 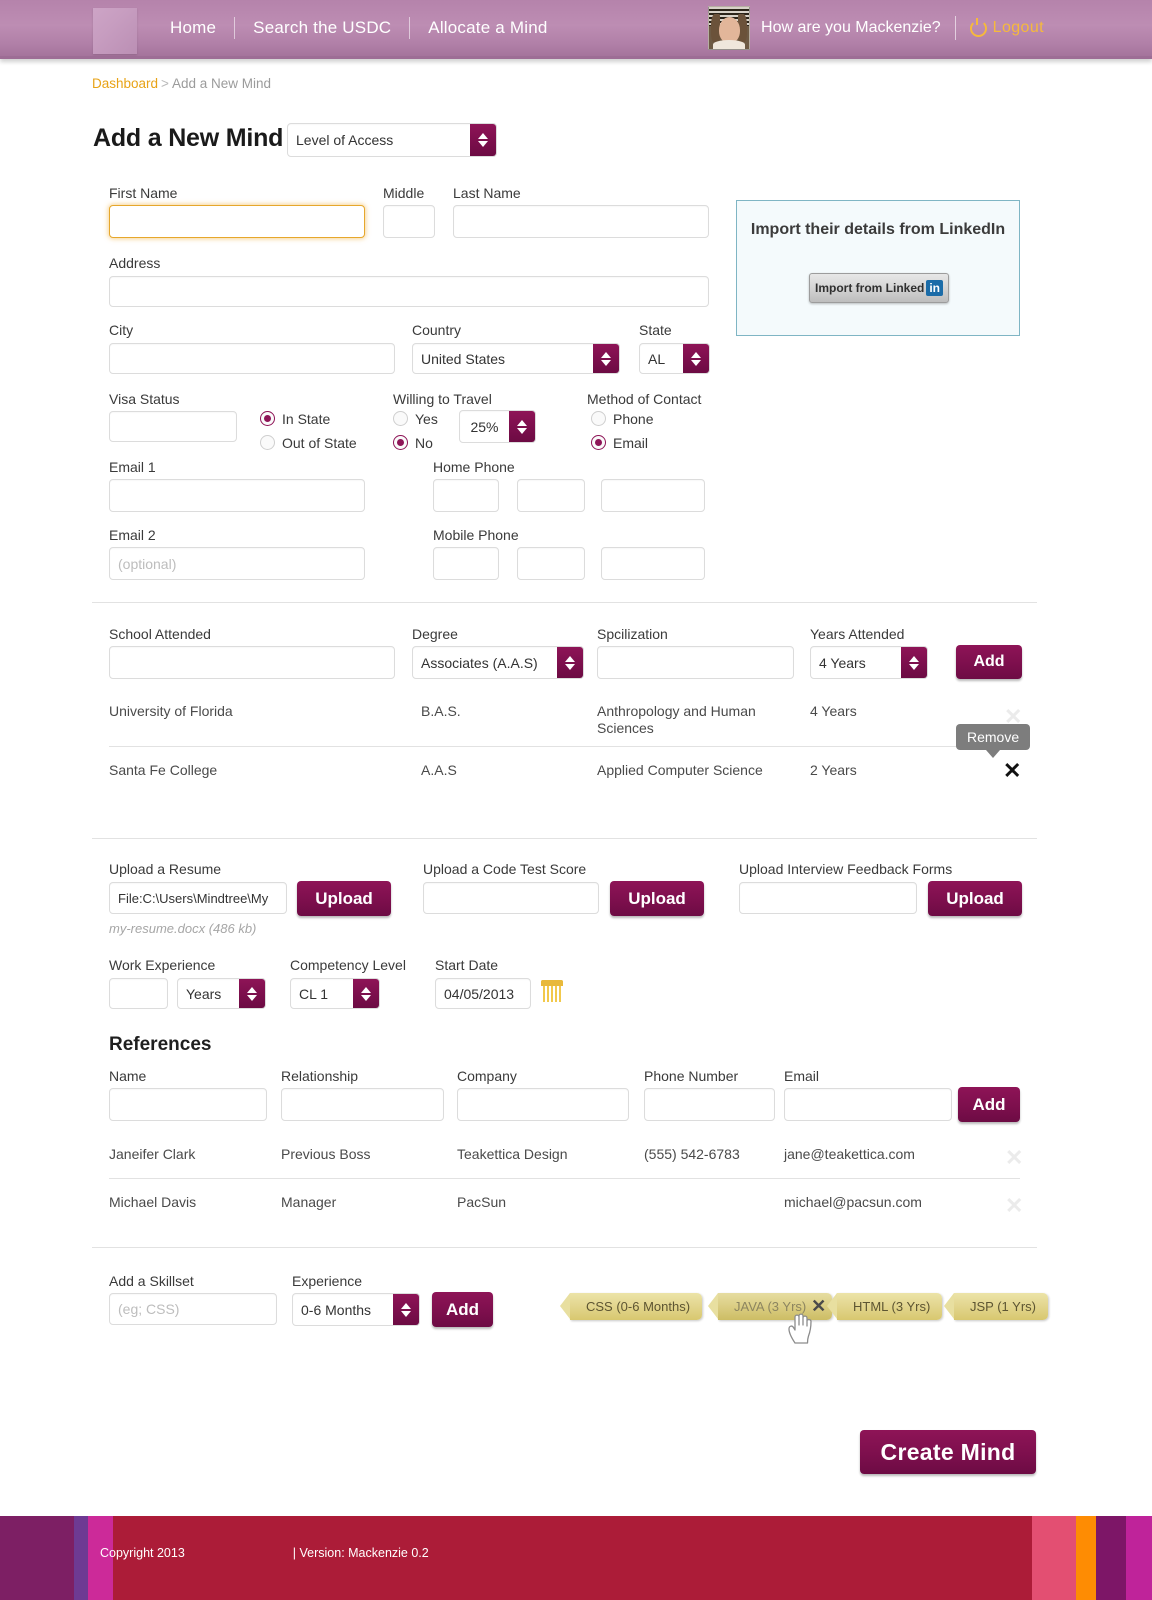 I want to click on last-name-input, so click(x=581, y=221).